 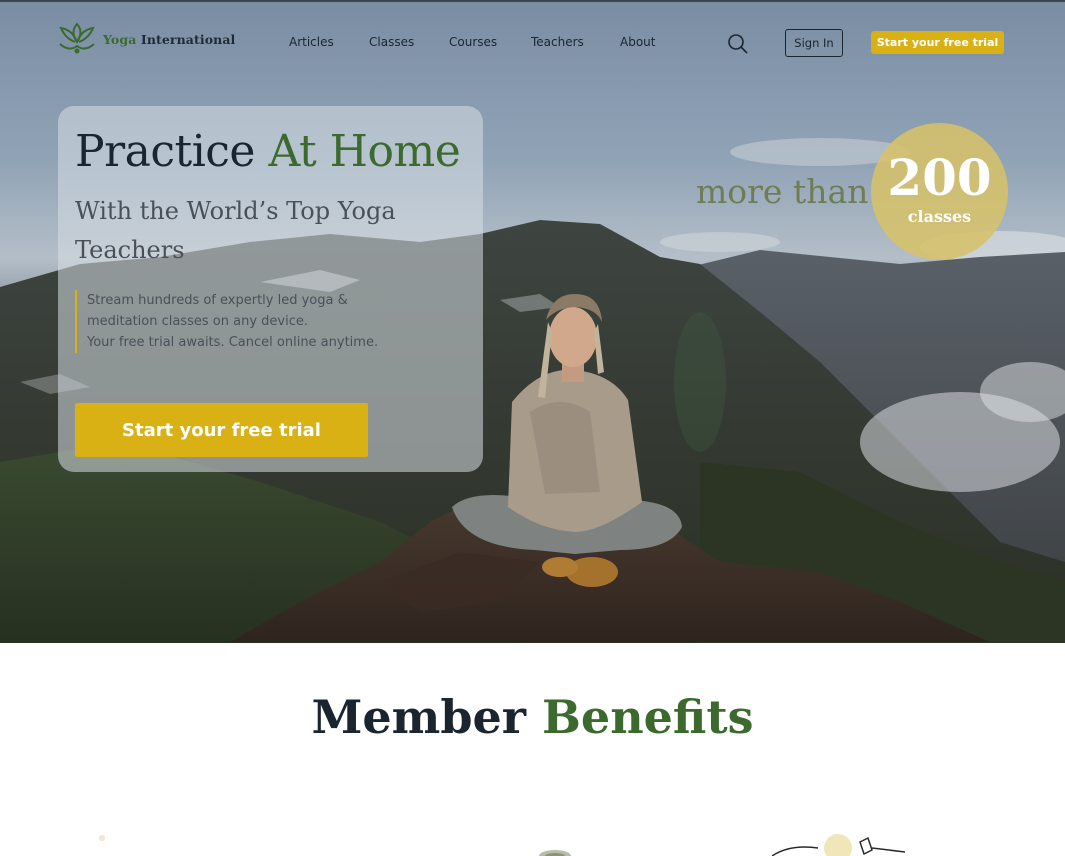 What do you see at coordinates (937, 42) in the screenshot?
I see `nav-start-trial-button: Start your free trial` at bounding box center [937, 42].